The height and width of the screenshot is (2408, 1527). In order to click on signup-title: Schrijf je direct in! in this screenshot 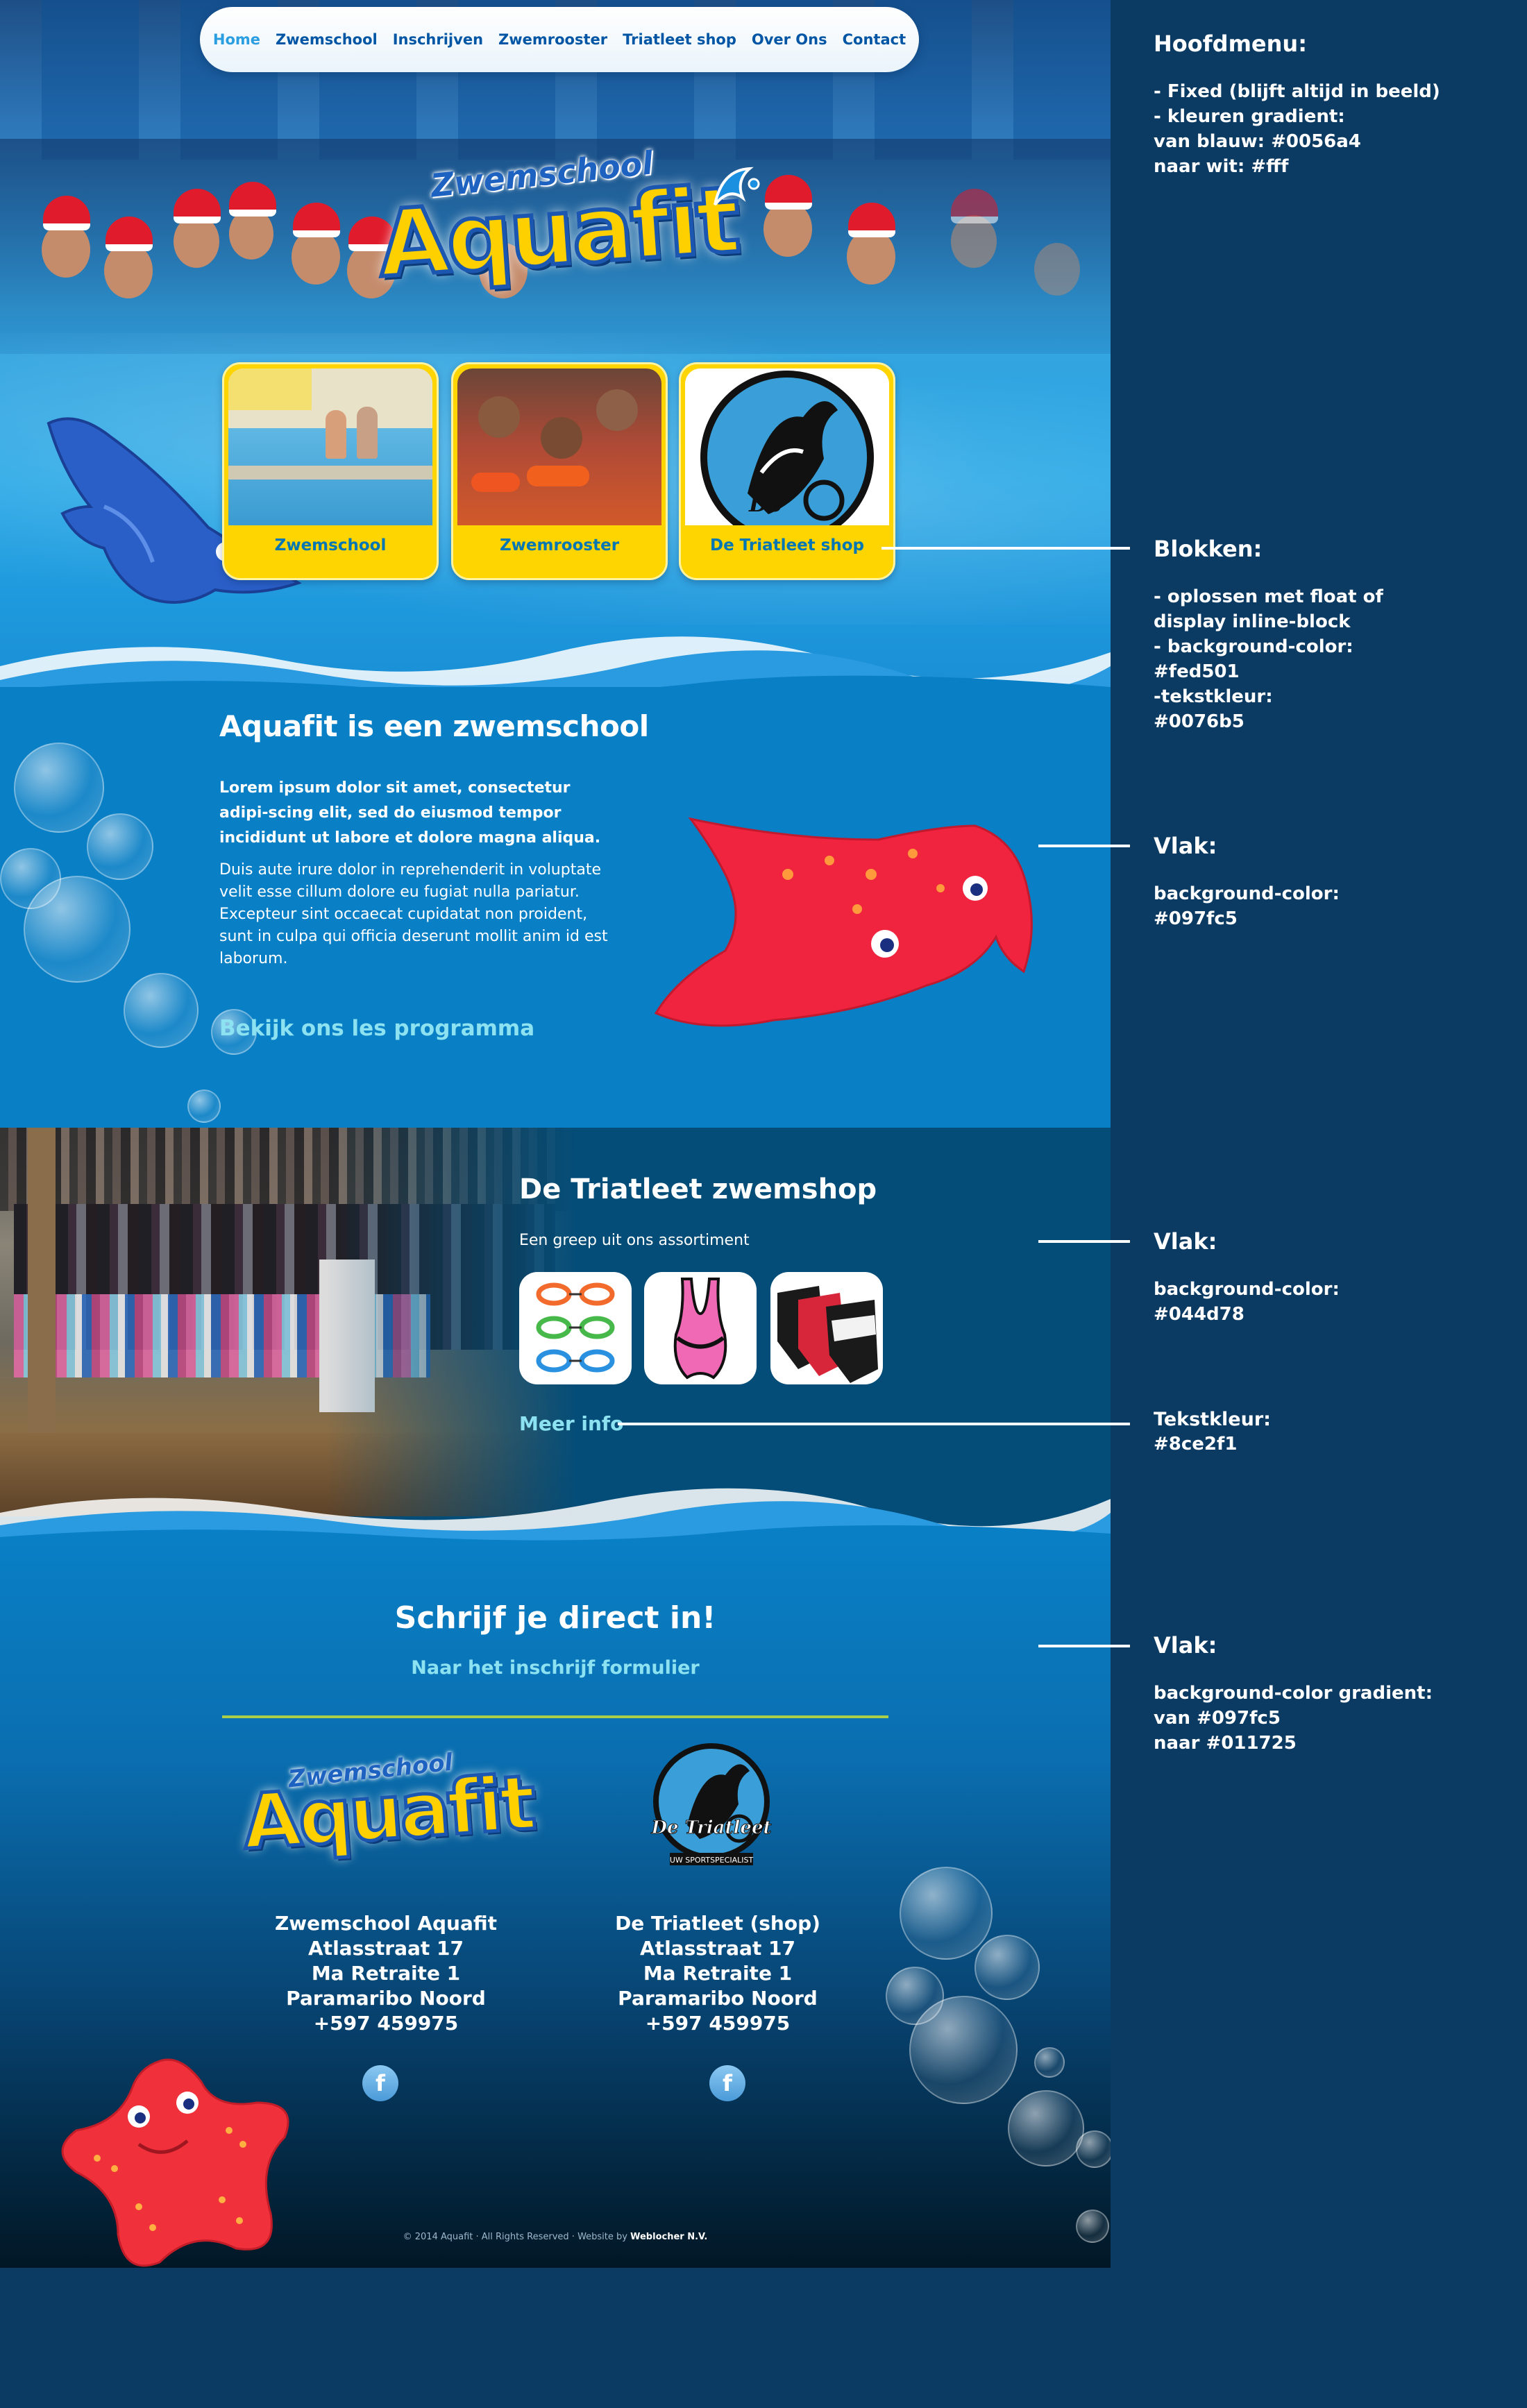, I will do `click(555, 1618)`.